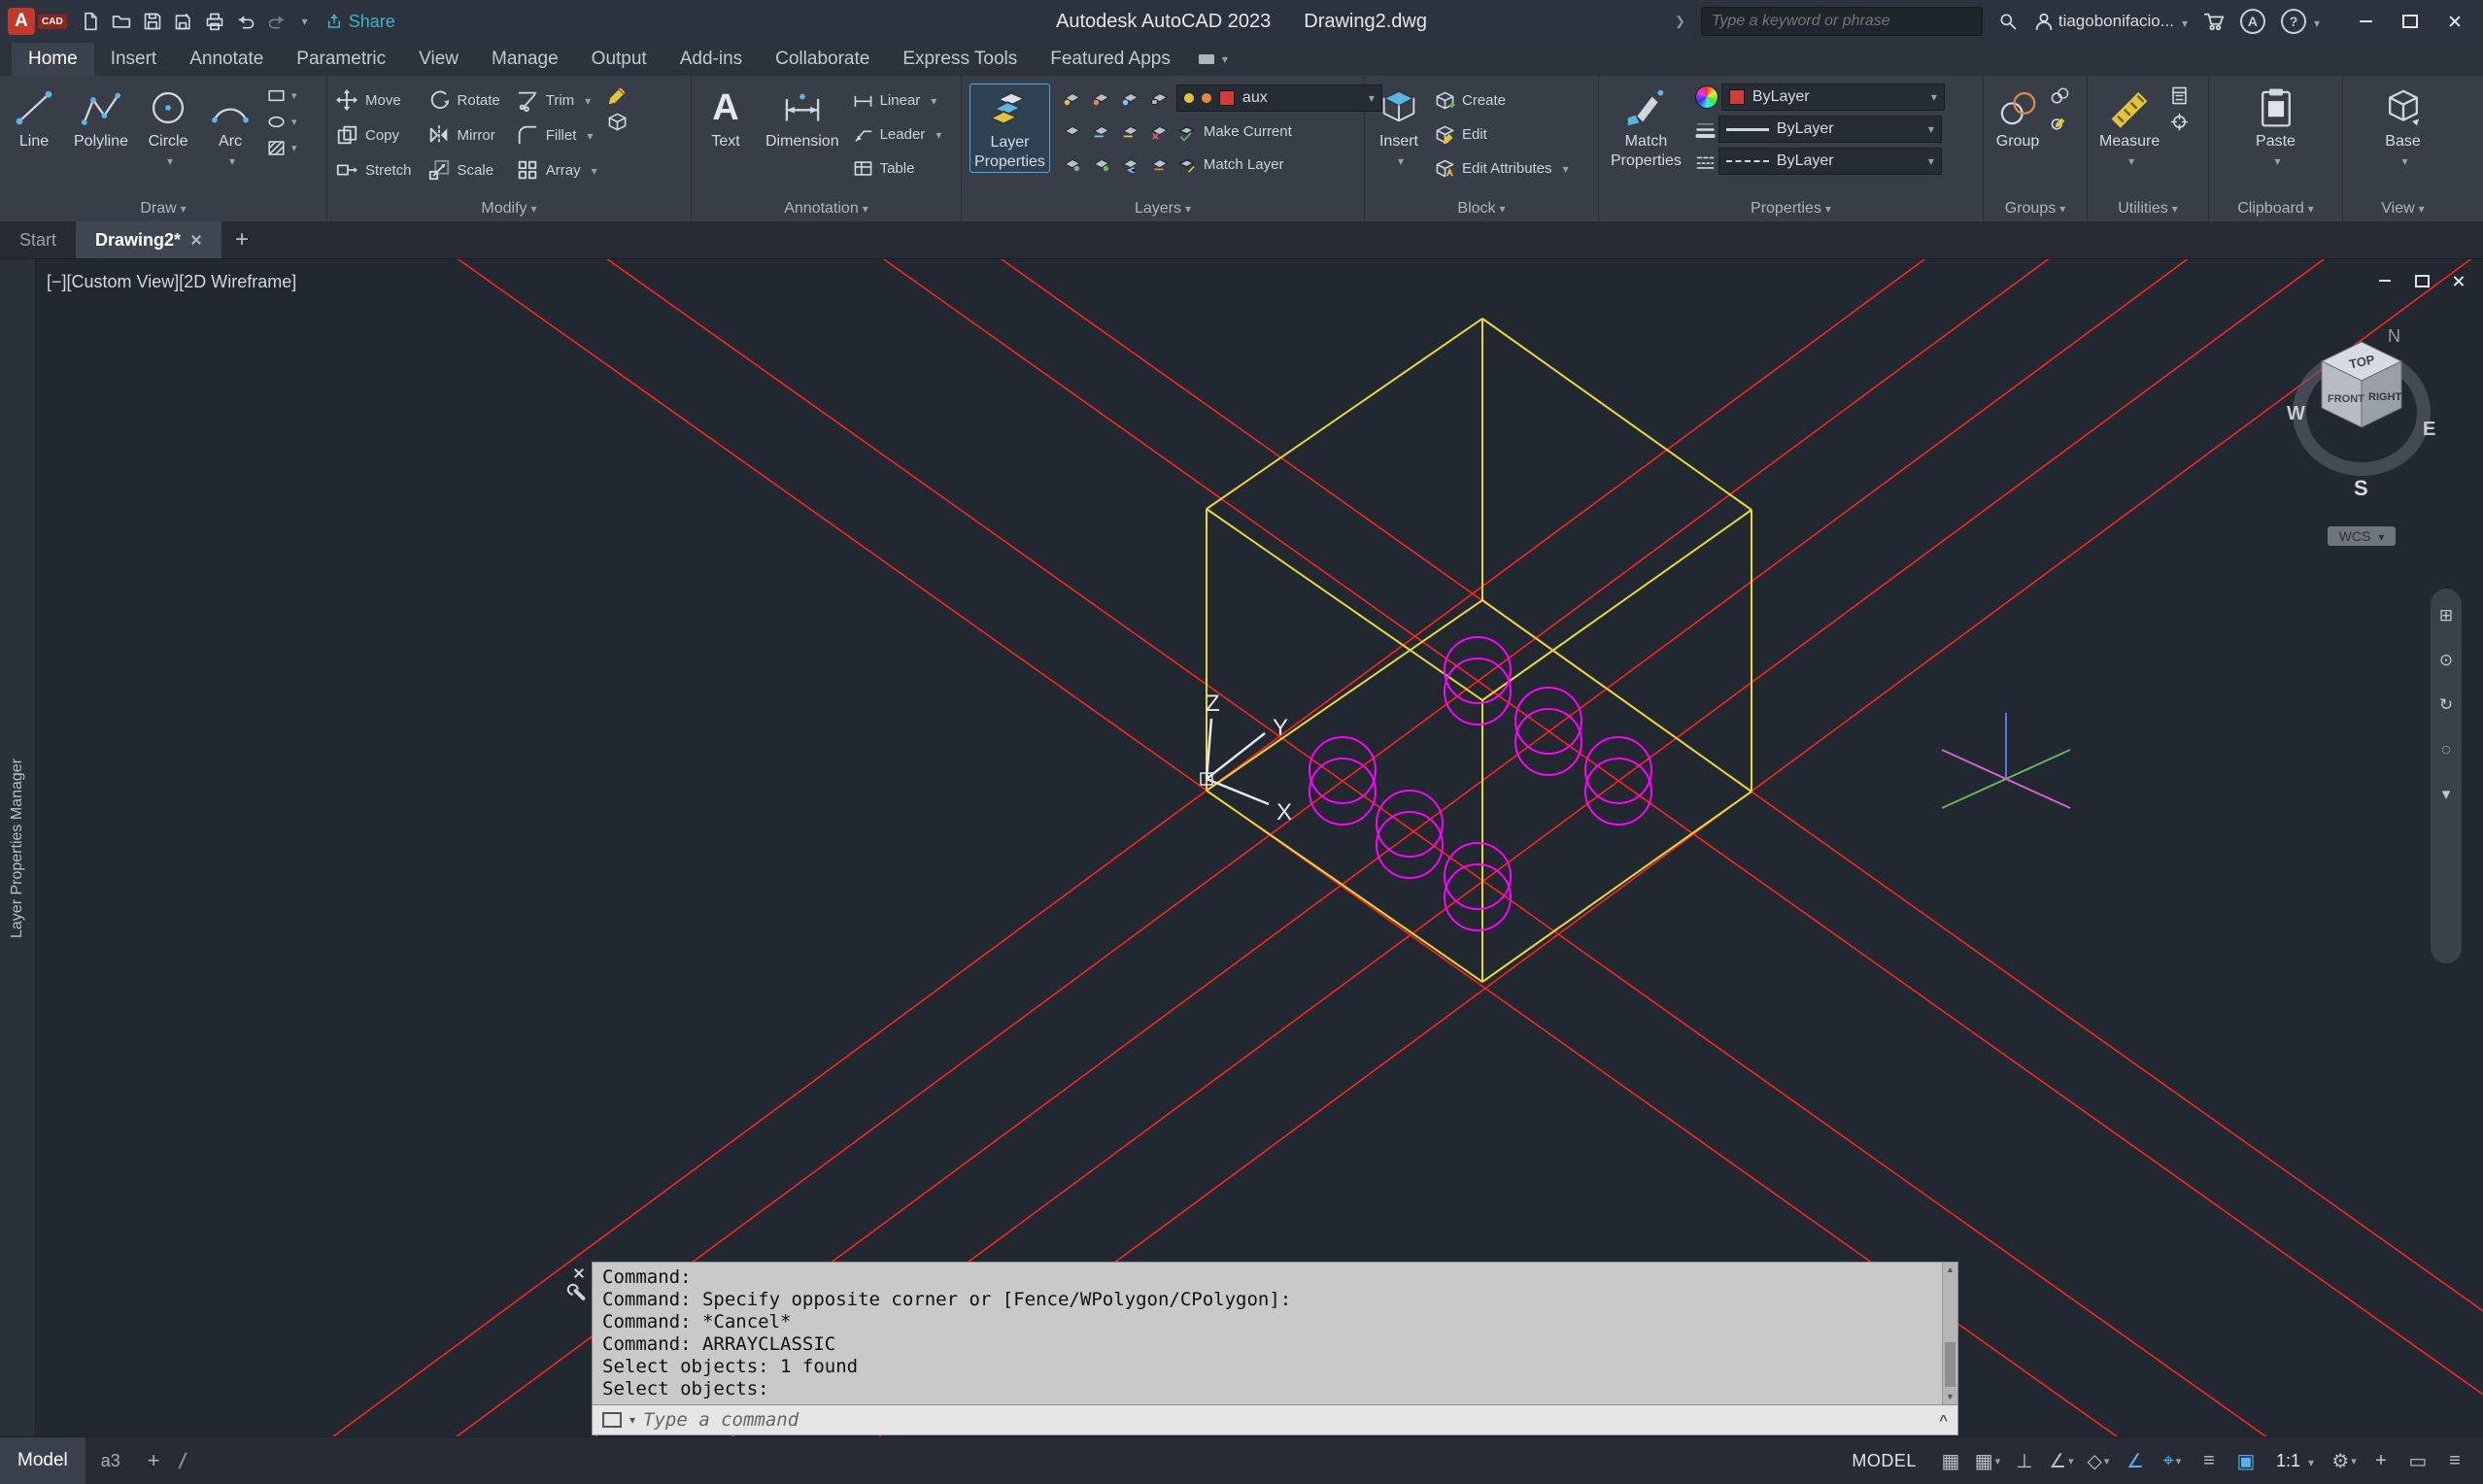 The width and height of the screenshot is (2483, 1484). Describe the element at coordinates (2296, 413) in the screenshot. I see `compass-west: W` at that location.